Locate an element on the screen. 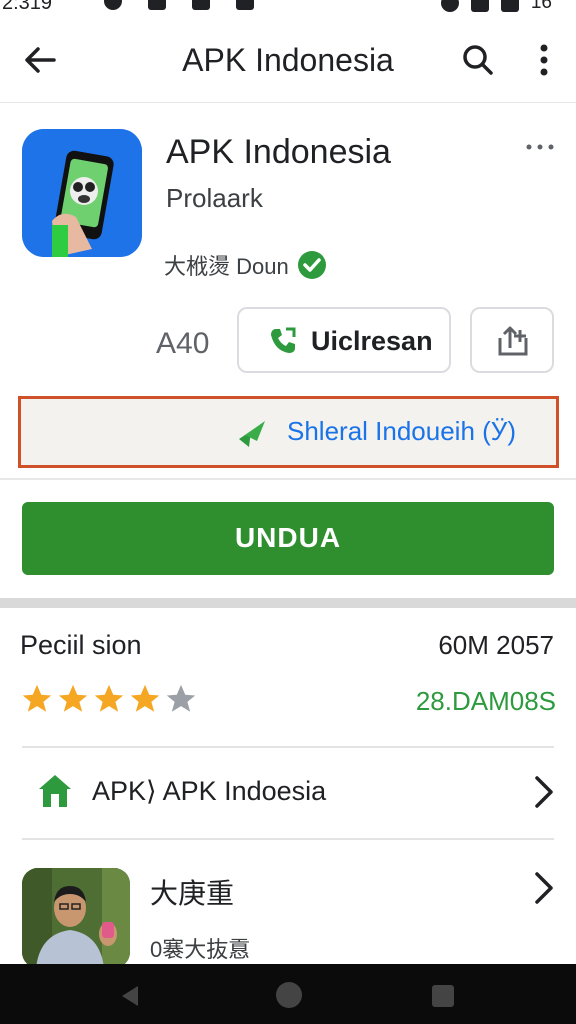 This screenshot has width=576, height=1024. more-horiz-icon is located at coordinates (540, 147).